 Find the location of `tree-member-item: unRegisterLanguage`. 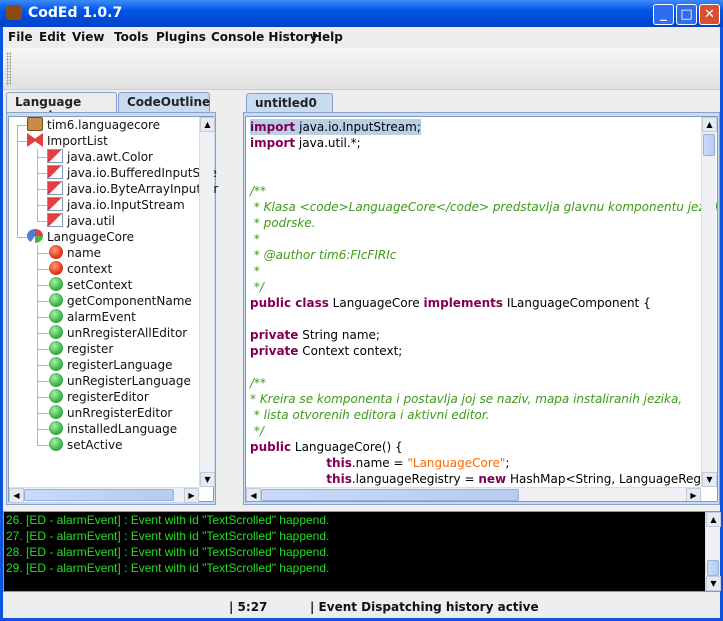

tree-member-item: unRegisterLanguage is located at coordinates (120, 381).